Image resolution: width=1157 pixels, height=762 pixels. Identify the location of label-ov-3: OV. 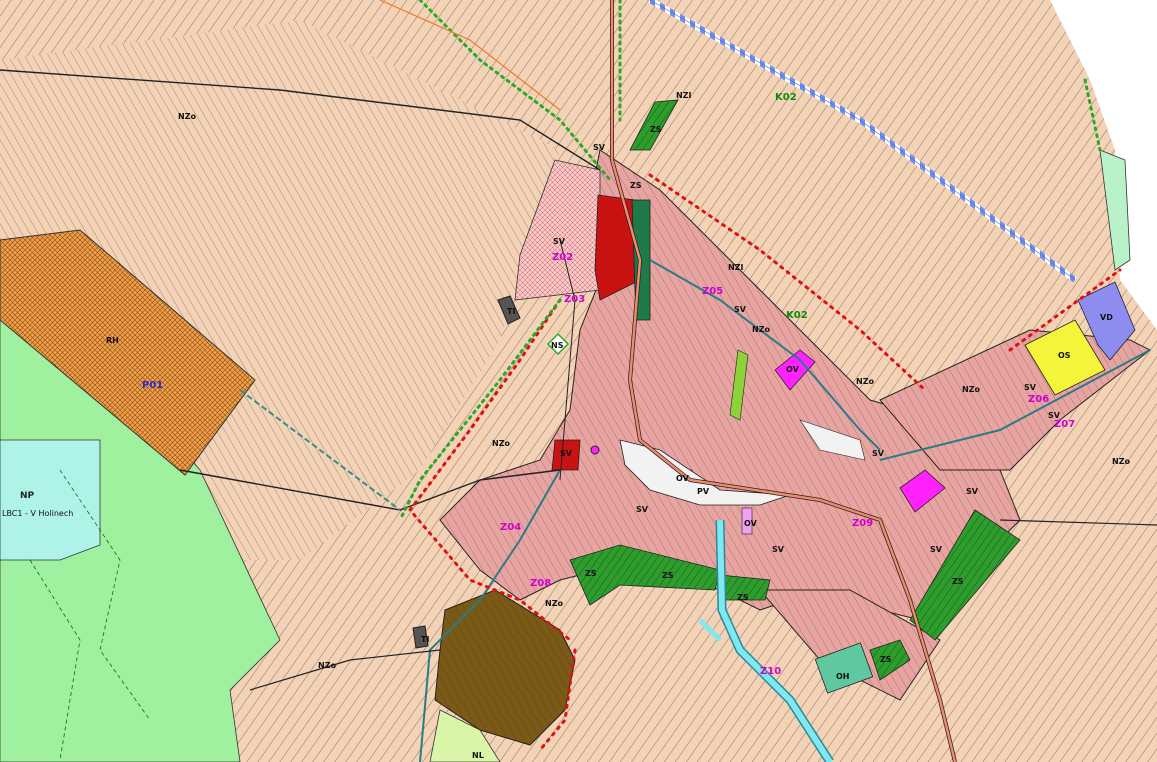
(751, 523).